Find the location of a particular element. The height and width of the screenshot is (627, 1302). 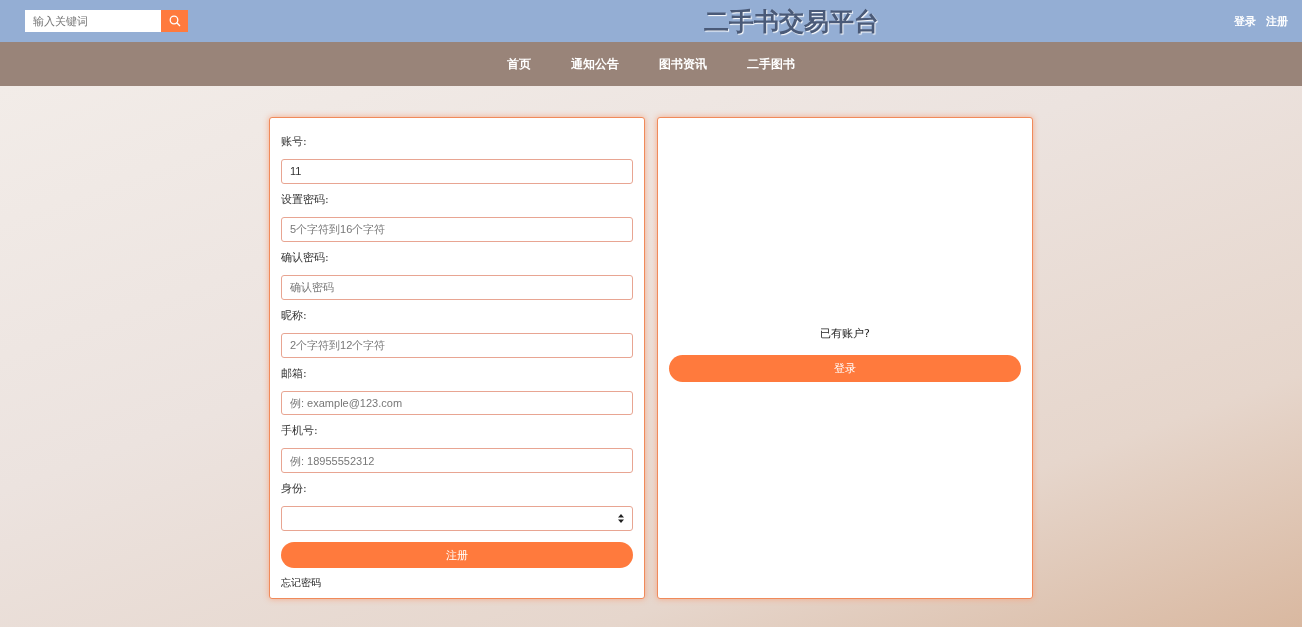

input-field: 2个字符到12个字符 is located at coordinates (457, 345).